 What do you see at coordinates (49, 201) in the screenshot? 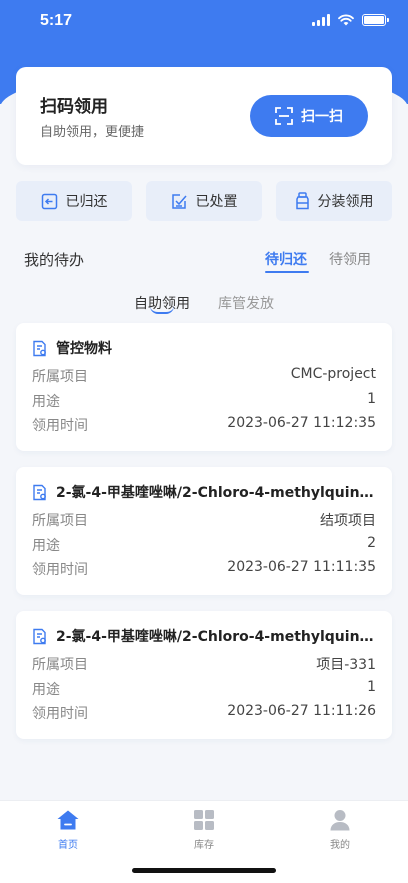
I see `return-icon` at bounding box center [49, 201].